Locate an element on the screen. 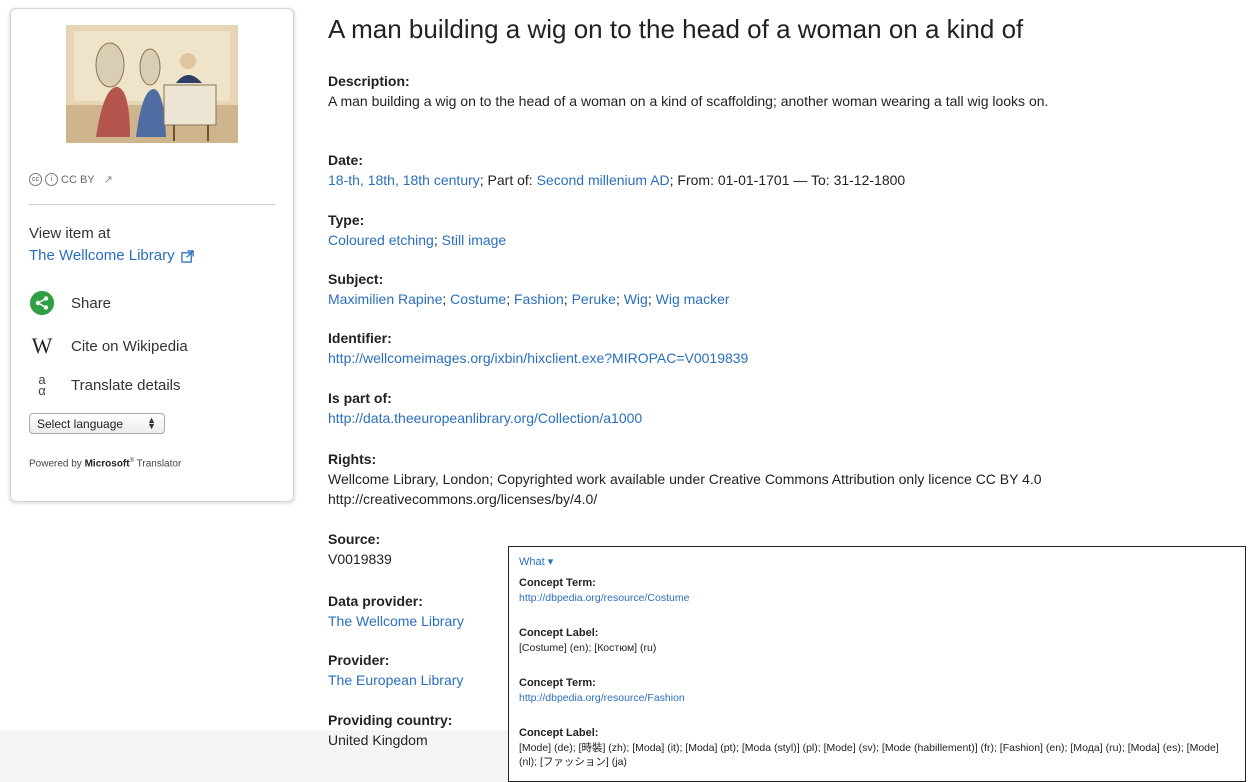  language-select-label: Select language is located at coordinates (80, 423).